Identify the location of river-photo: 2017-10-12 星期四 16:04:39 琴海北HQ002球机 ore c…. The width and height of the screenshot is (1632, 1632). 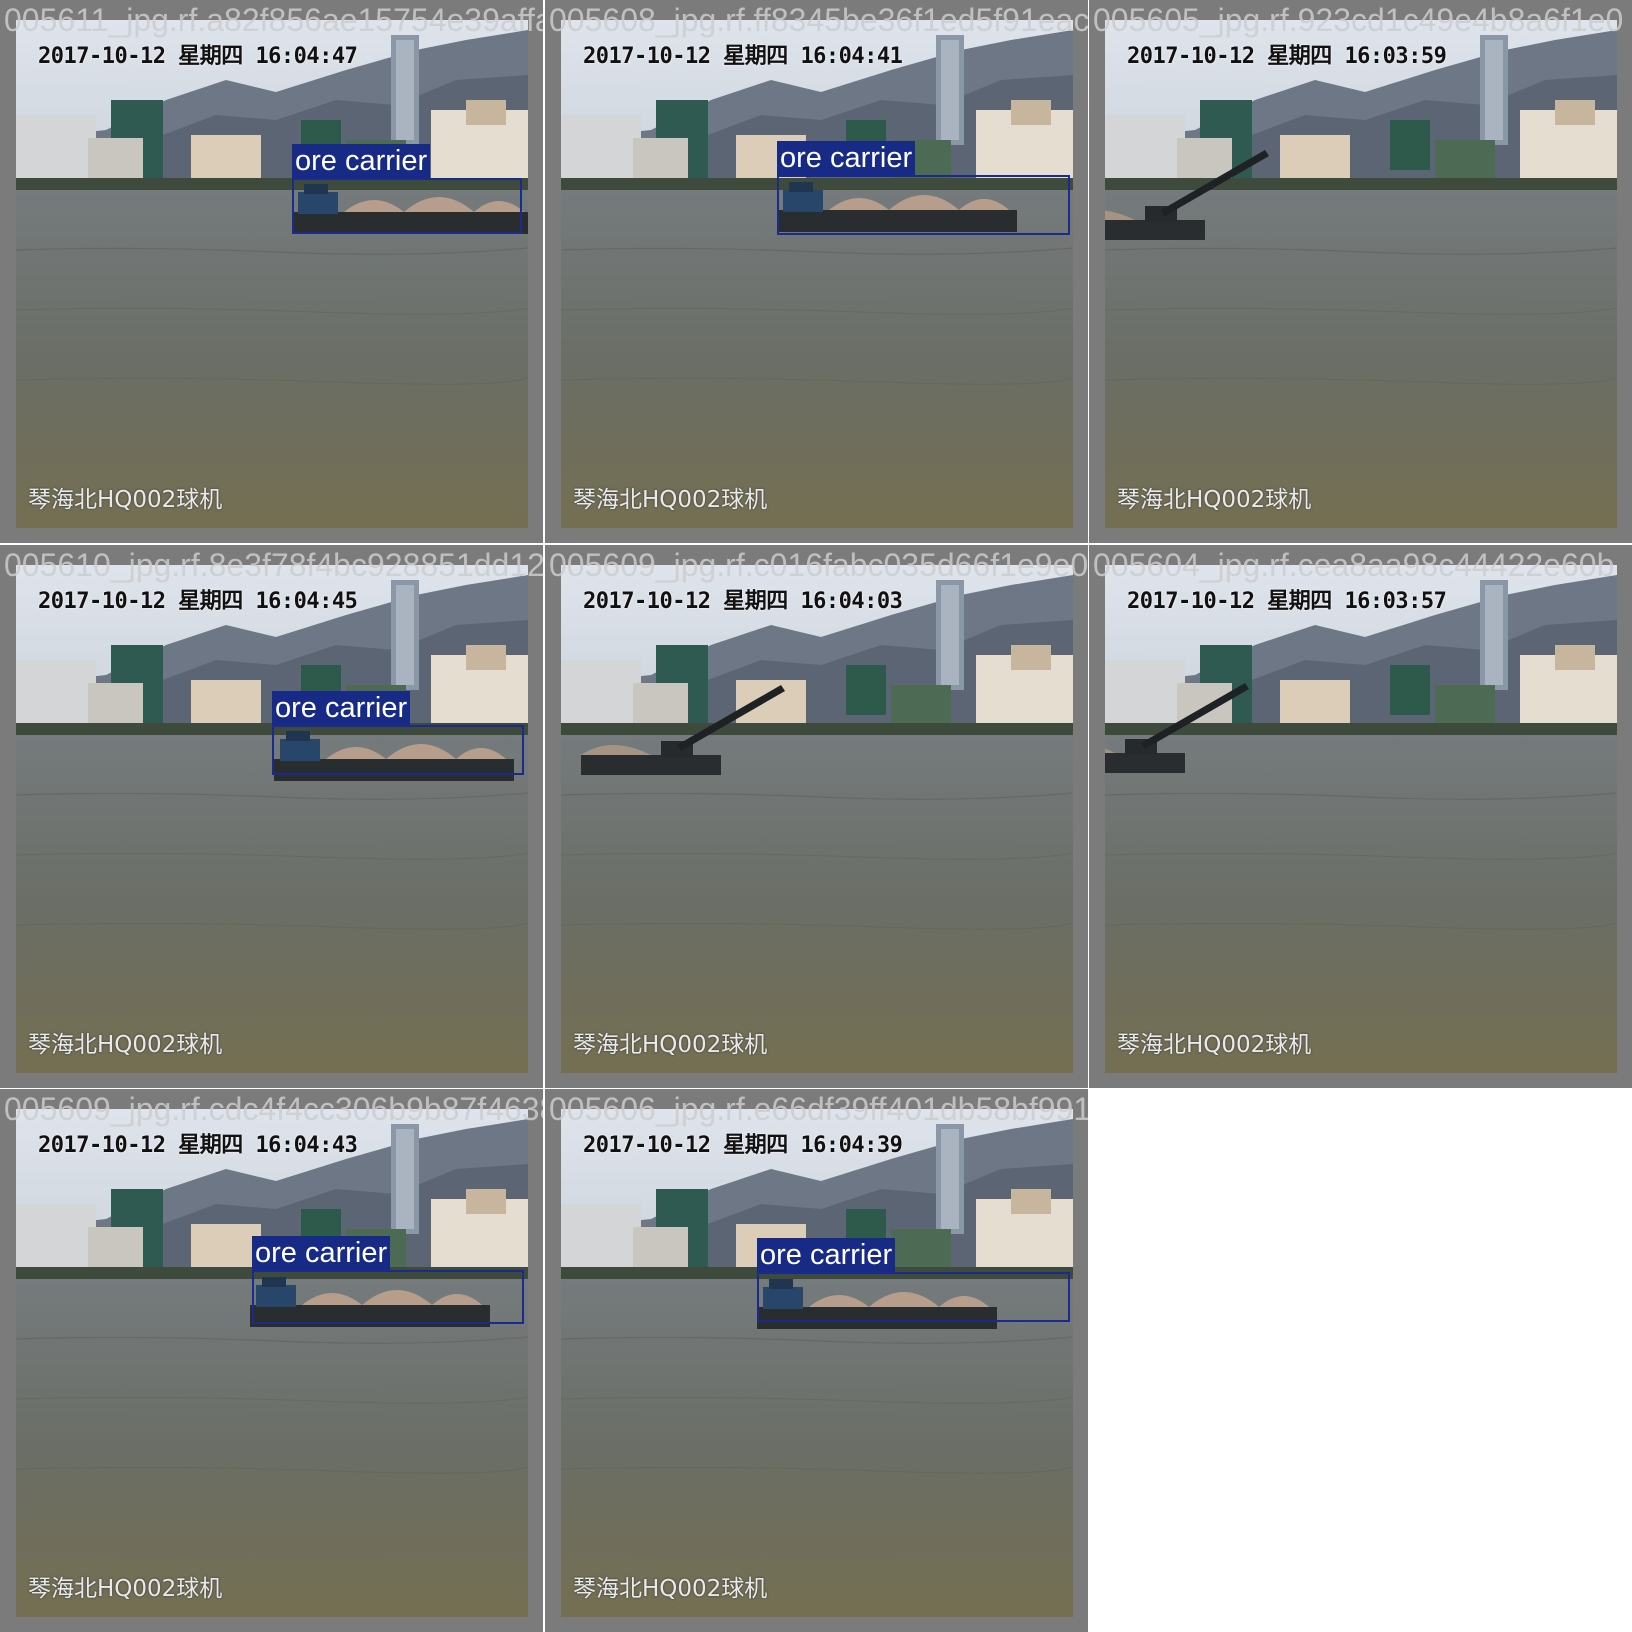
(817, 1363).